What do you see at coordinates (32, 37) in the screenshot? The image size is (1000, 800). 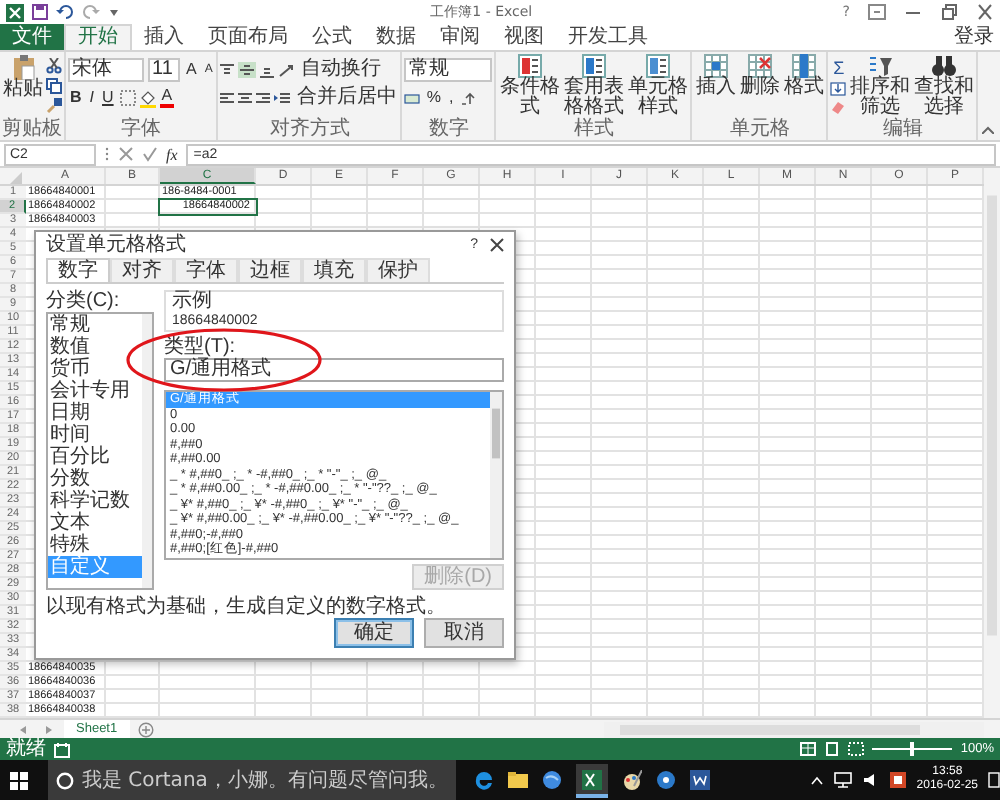 I see `ribbon-tab: 文件` at bounding box center [32, 37].